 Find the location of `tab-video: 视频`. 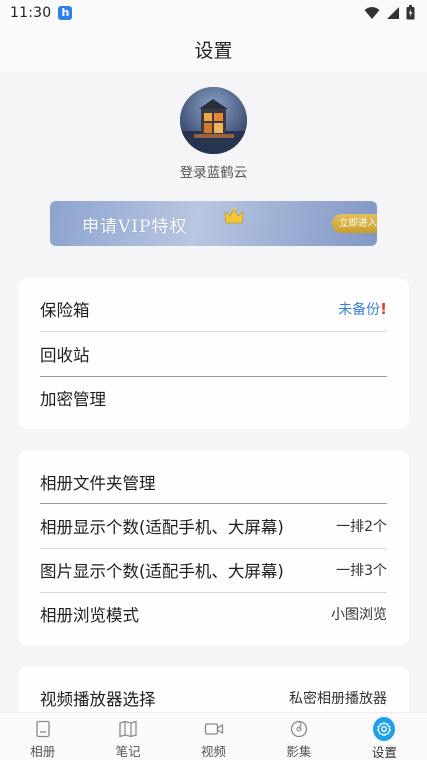

tab-video: 视频 is located at coordinates (213, 736).